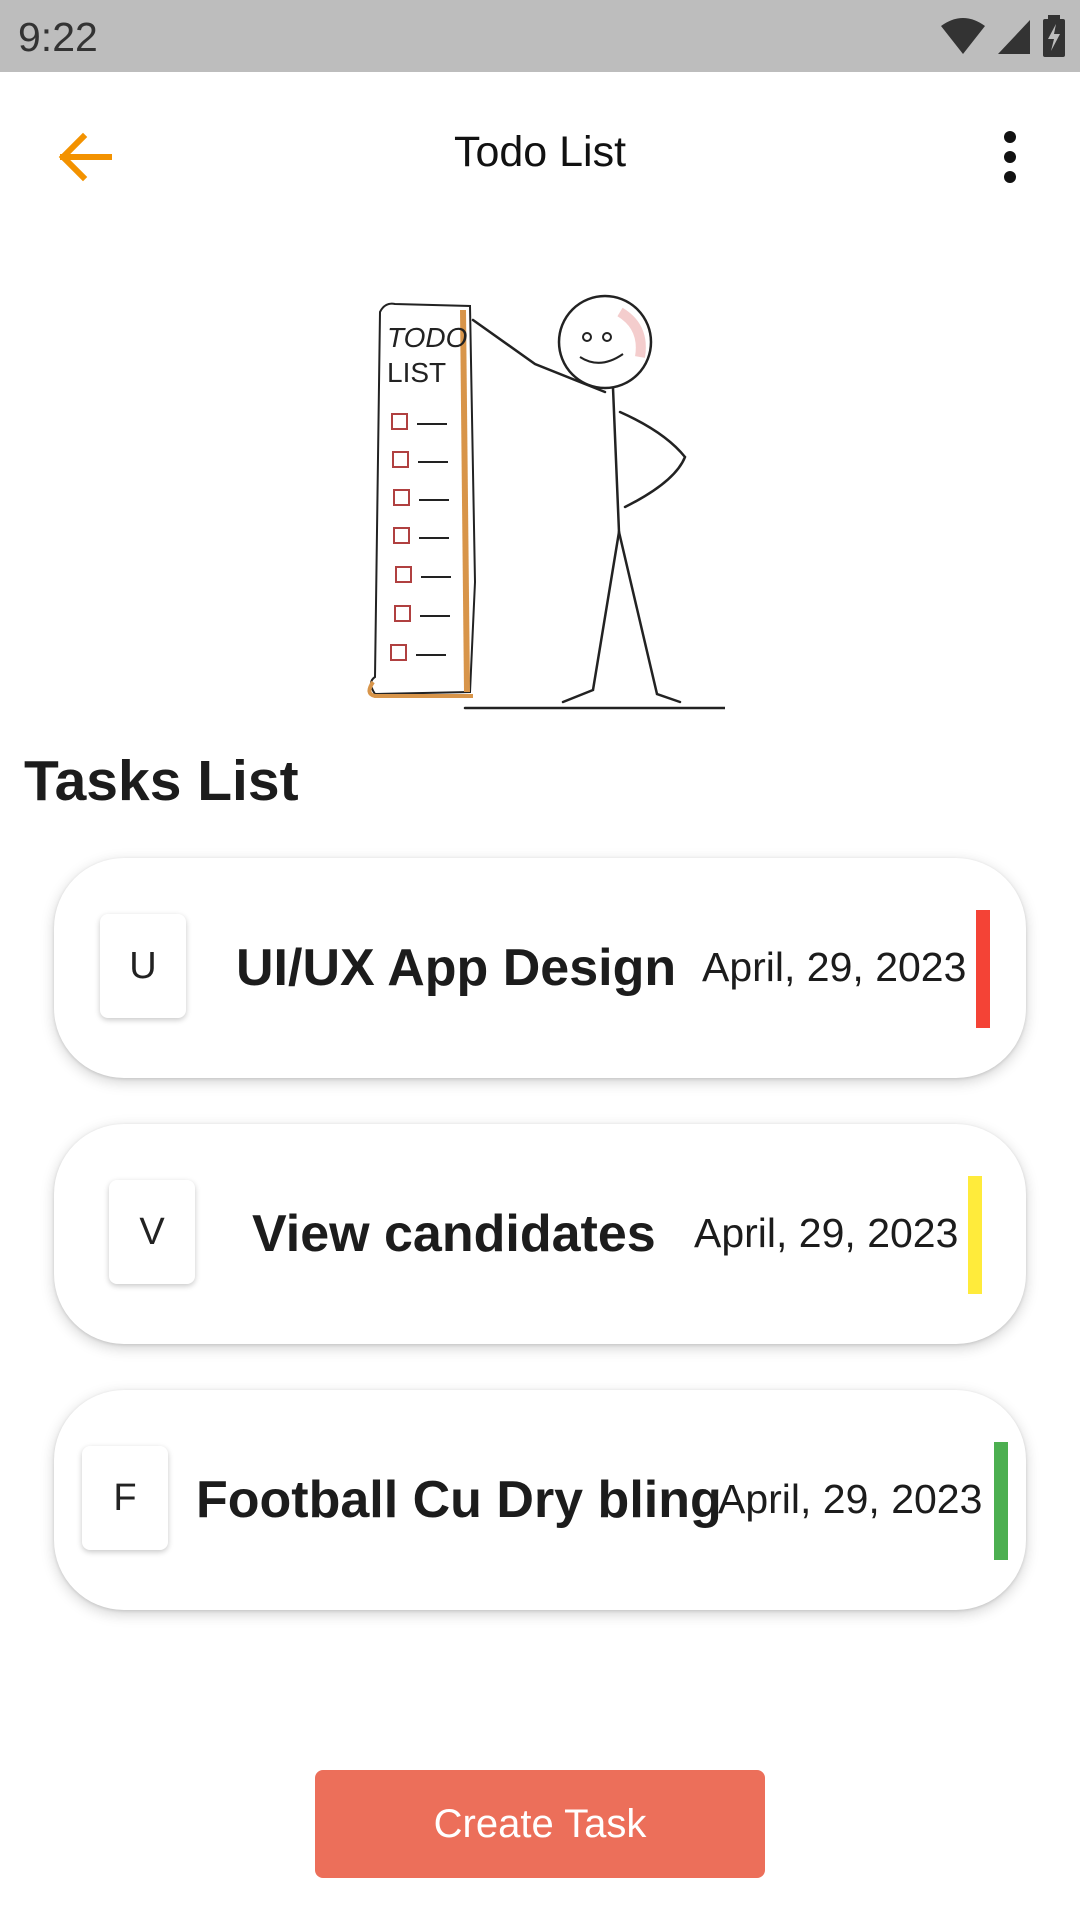 Image resolution: width=1080 pixels, height=1920 pixels. I want to click on create-task-button: Create Task, so click(540, 1824).